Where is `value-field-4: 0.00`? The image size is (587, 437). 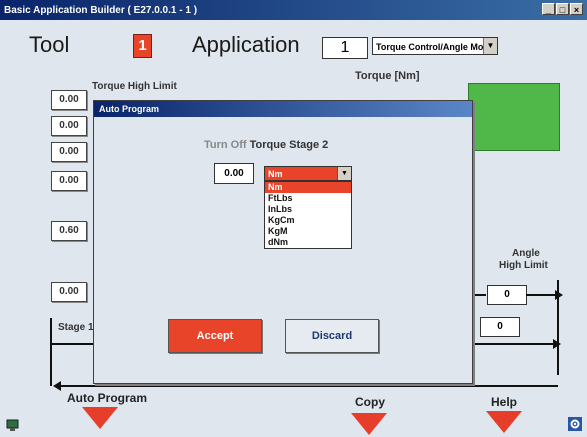
value-field-4: 0.00 is located at coordinates (69, 181).